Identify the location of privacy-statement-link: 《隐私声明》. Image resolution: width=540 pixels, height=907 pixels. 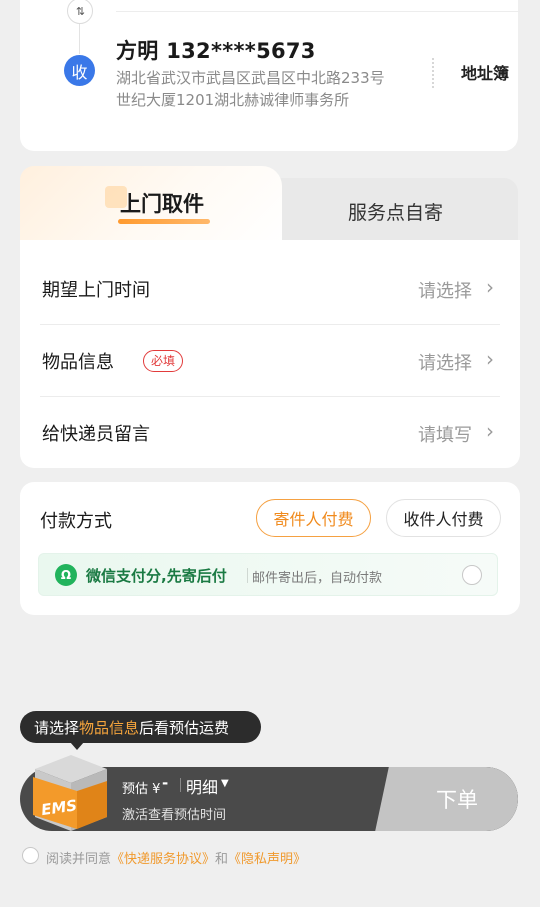
(267, 859).